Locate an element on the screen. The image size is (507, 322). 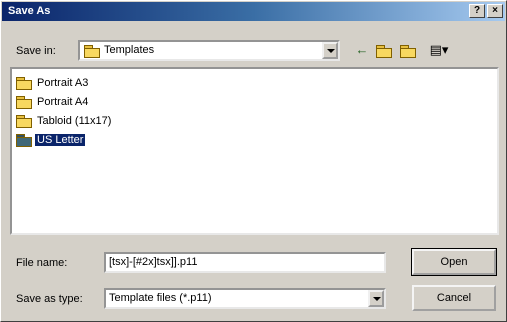
new-folder-icon is located at coordinates (408, 50).